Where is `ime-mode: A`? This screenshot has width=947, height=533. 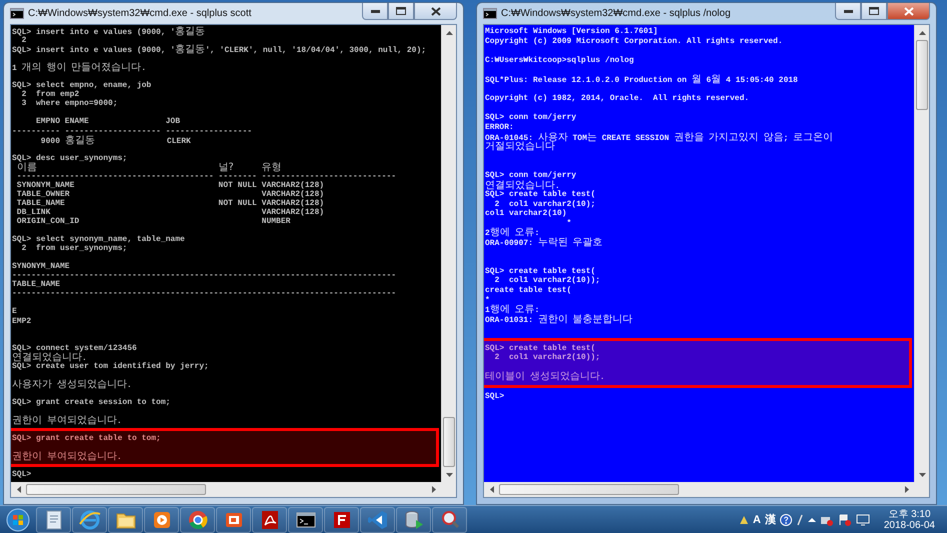
ime-mode: A is located at coordinates (756, 520).